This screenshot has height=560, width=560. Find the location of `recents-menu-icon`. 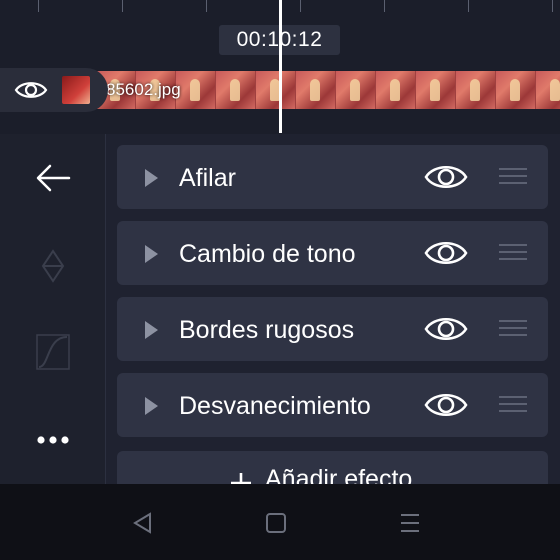

recents-menu-icon is located at coordinates (410, 523).